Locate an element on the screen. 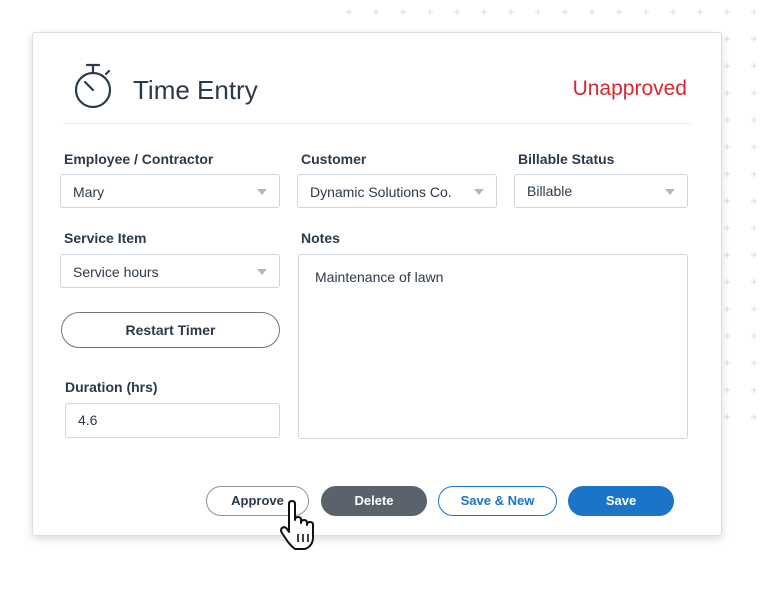 The width and height of the screenshot is (768, 595). customer-value: Dynamic Solutions Co. is located at coordinates (381, 192).